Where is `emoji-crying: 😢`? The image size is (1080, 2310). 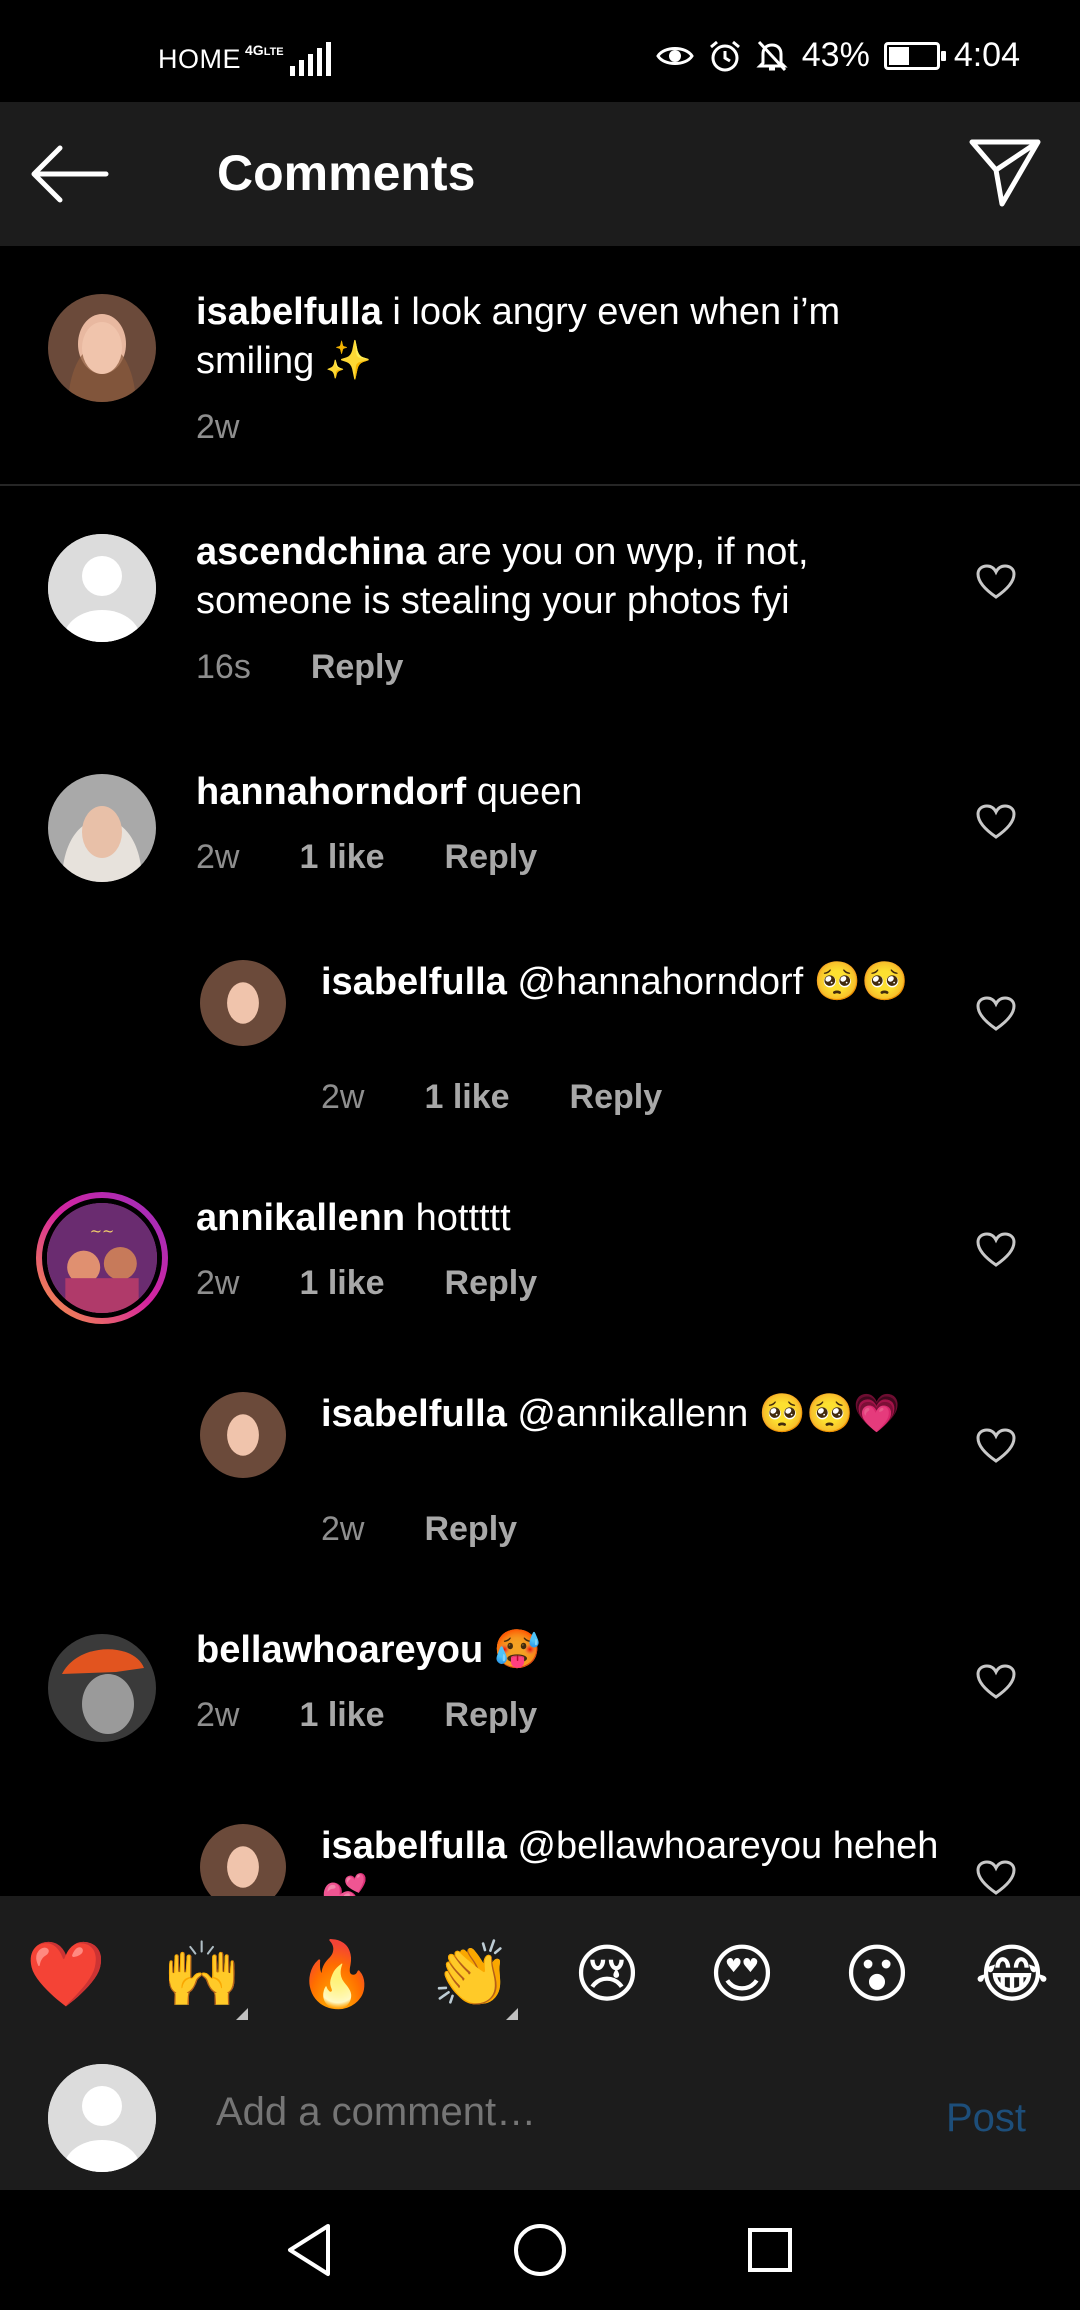
emoji-crying: 😢 is located at coordinates (607, 1974).